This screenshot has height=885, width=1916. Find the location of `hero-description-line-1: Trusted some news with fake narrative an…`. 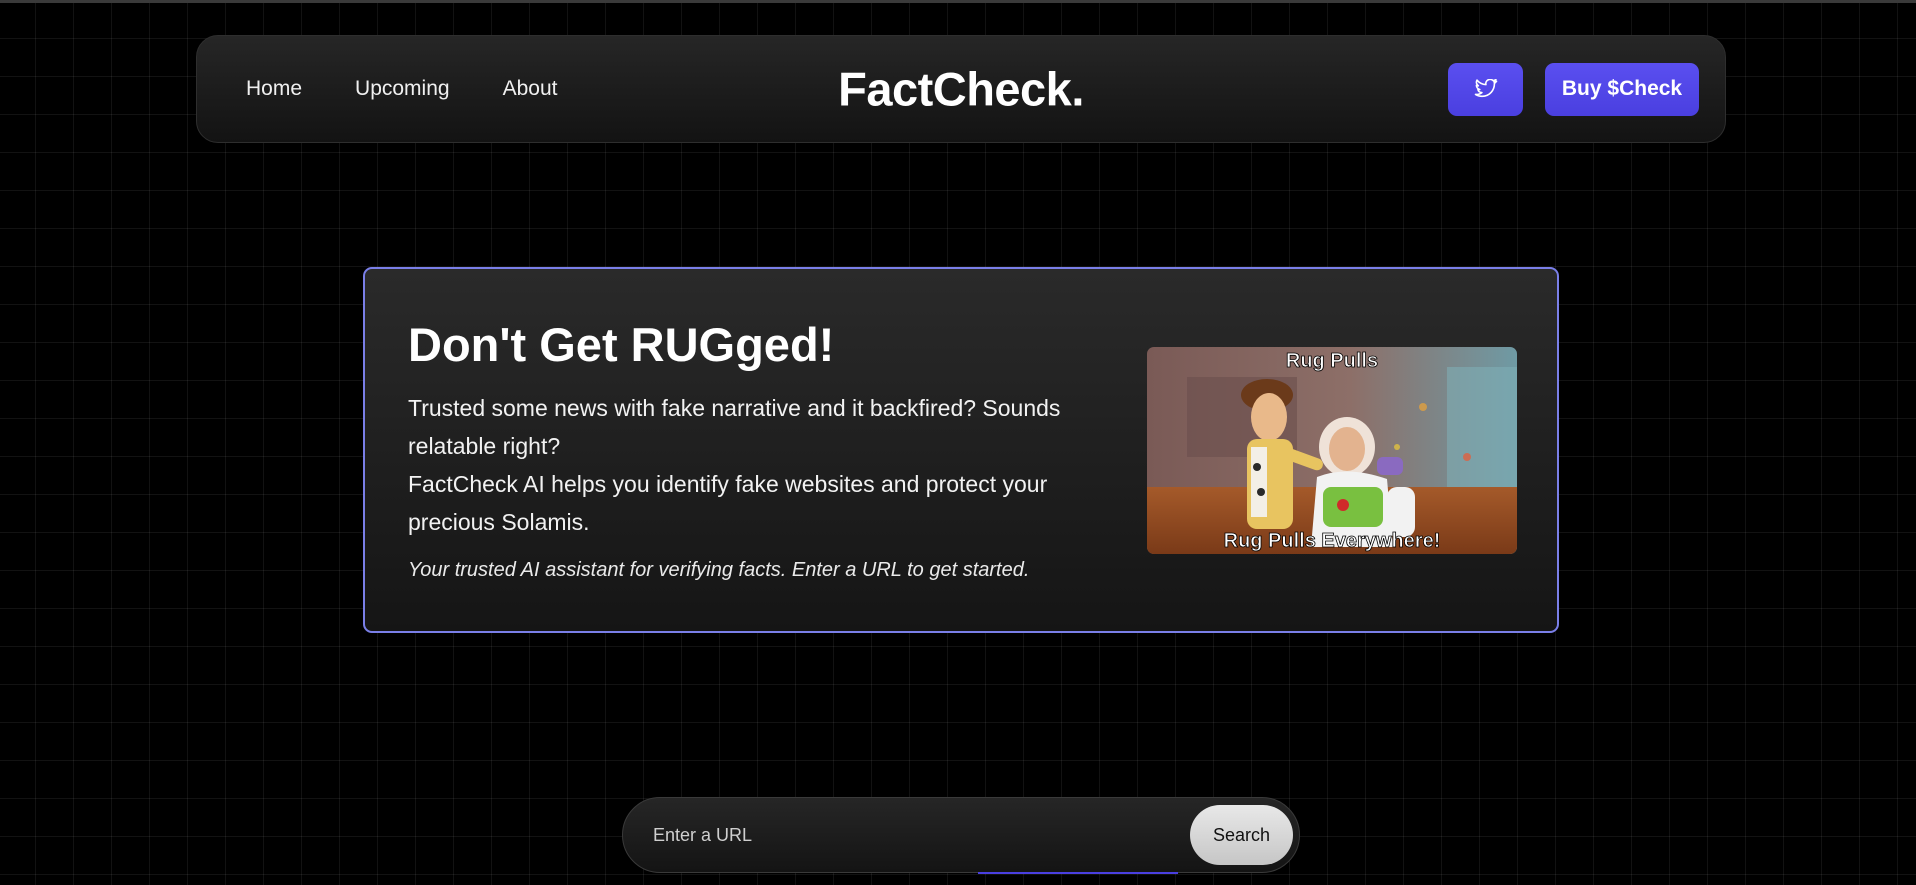

hero-description-line-1: Trusted some news with fake narrative an… is located at coordinates (734, 427).